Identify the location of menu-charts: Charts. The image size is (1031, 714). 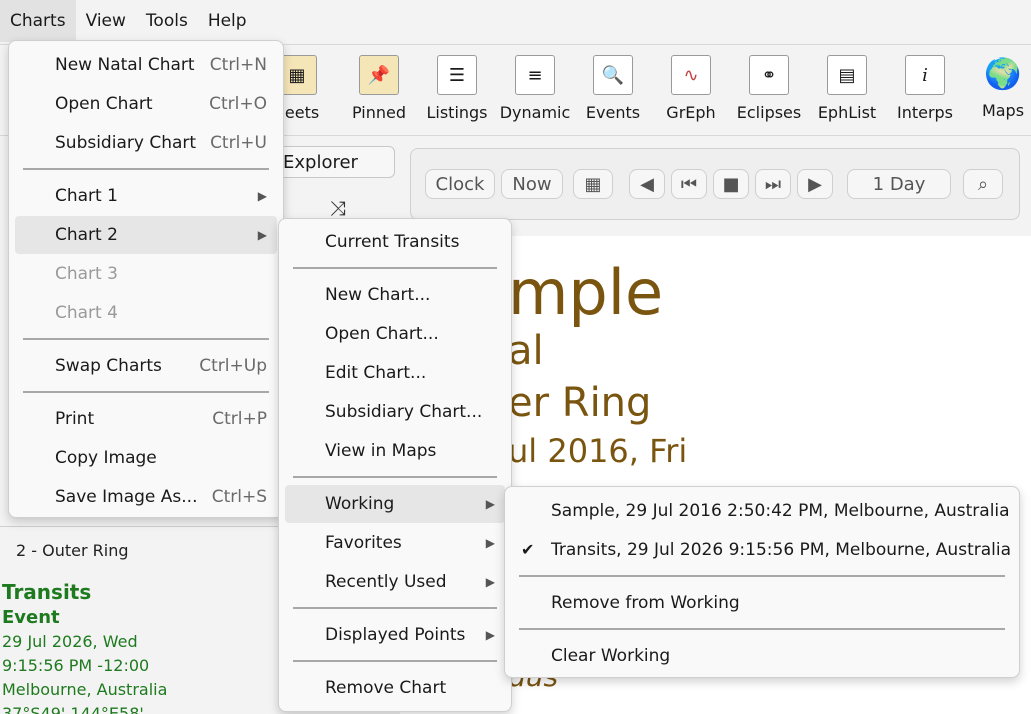
(38, 21).